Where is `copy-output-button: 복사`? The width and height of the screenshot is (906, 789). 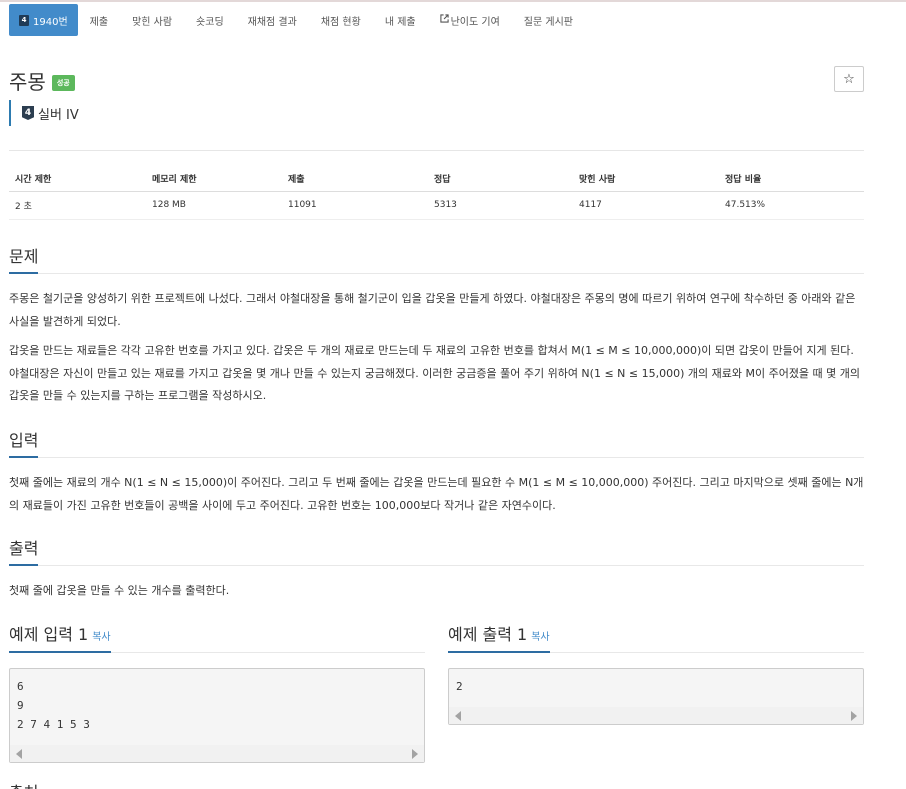
copy-output-button: 복사 is located at coordinates (540, 637).